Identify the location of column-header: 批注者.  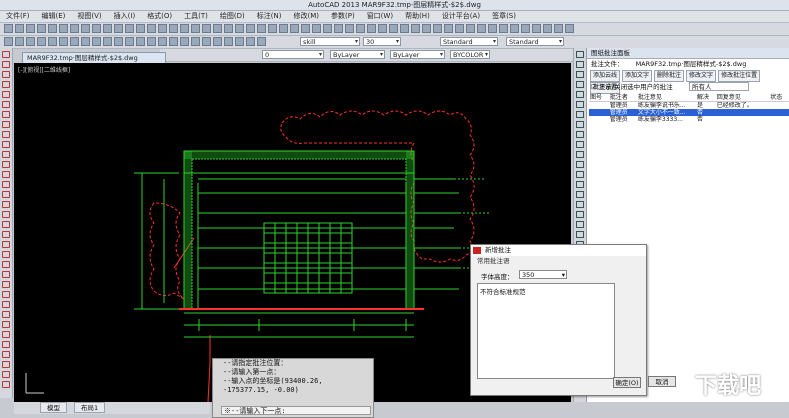
(622, 97).